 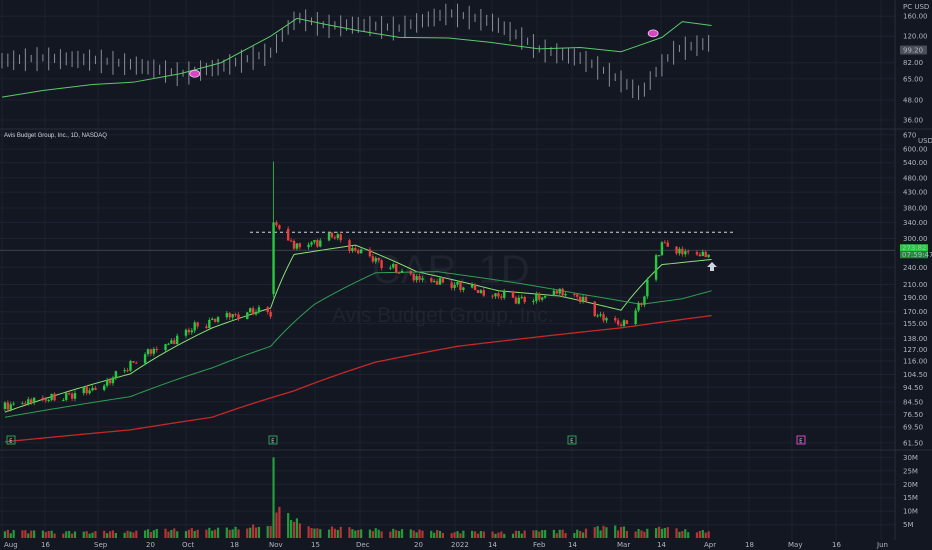 I want to click on x-tick: 20, so click(x=150, y=545).